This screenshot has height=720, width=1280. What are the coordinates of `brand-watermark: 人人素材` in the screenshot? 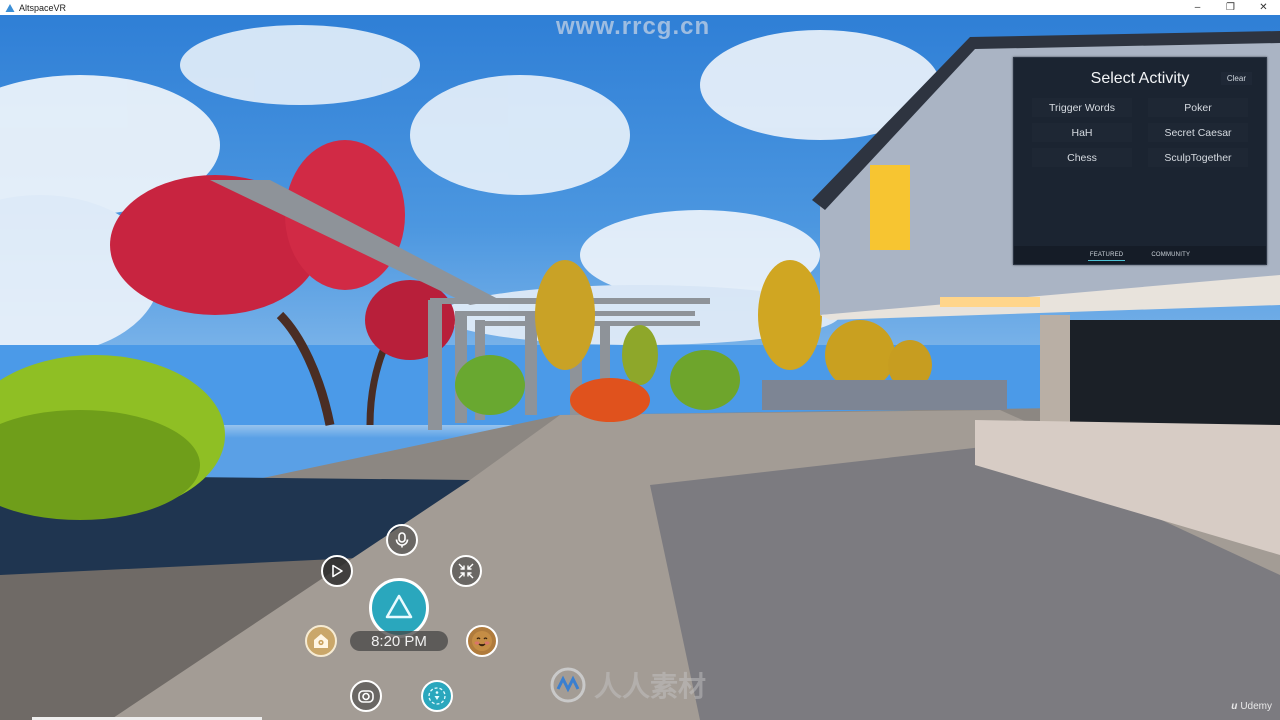 It's located at (628, 685).